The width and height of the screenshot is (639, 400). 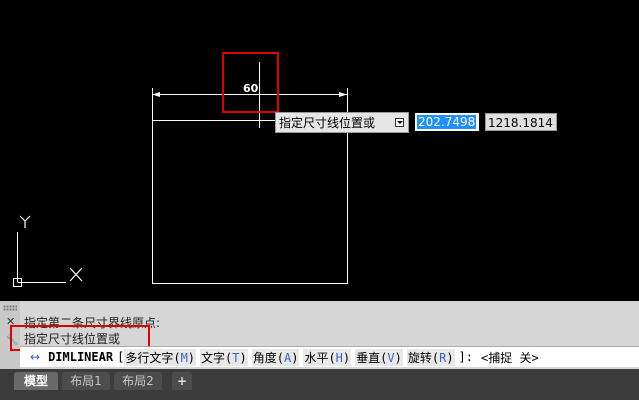 I want to click on tab-layout2: 布局2, so click(x=138, y=381).